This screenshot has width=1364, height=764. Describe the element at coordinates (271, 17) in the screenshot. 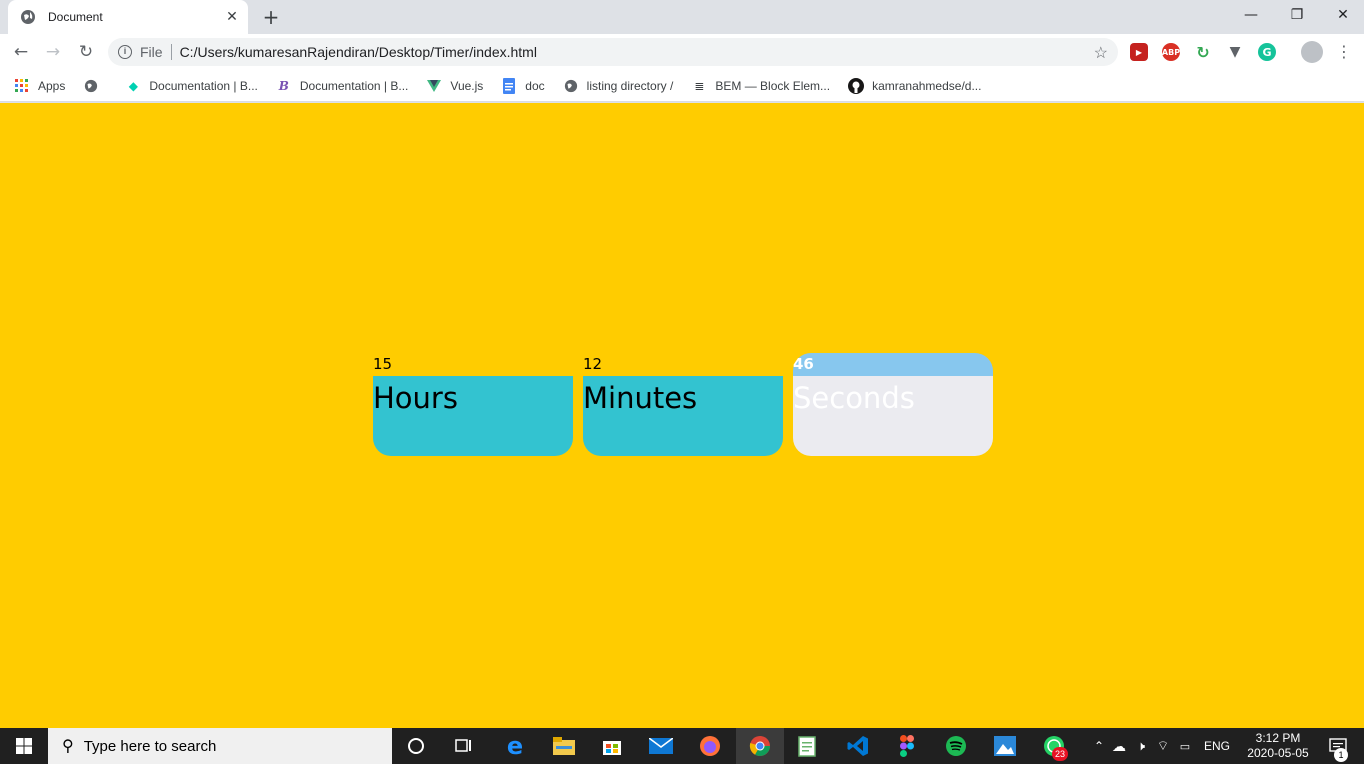

I see `new-tab-button: +` at that location.